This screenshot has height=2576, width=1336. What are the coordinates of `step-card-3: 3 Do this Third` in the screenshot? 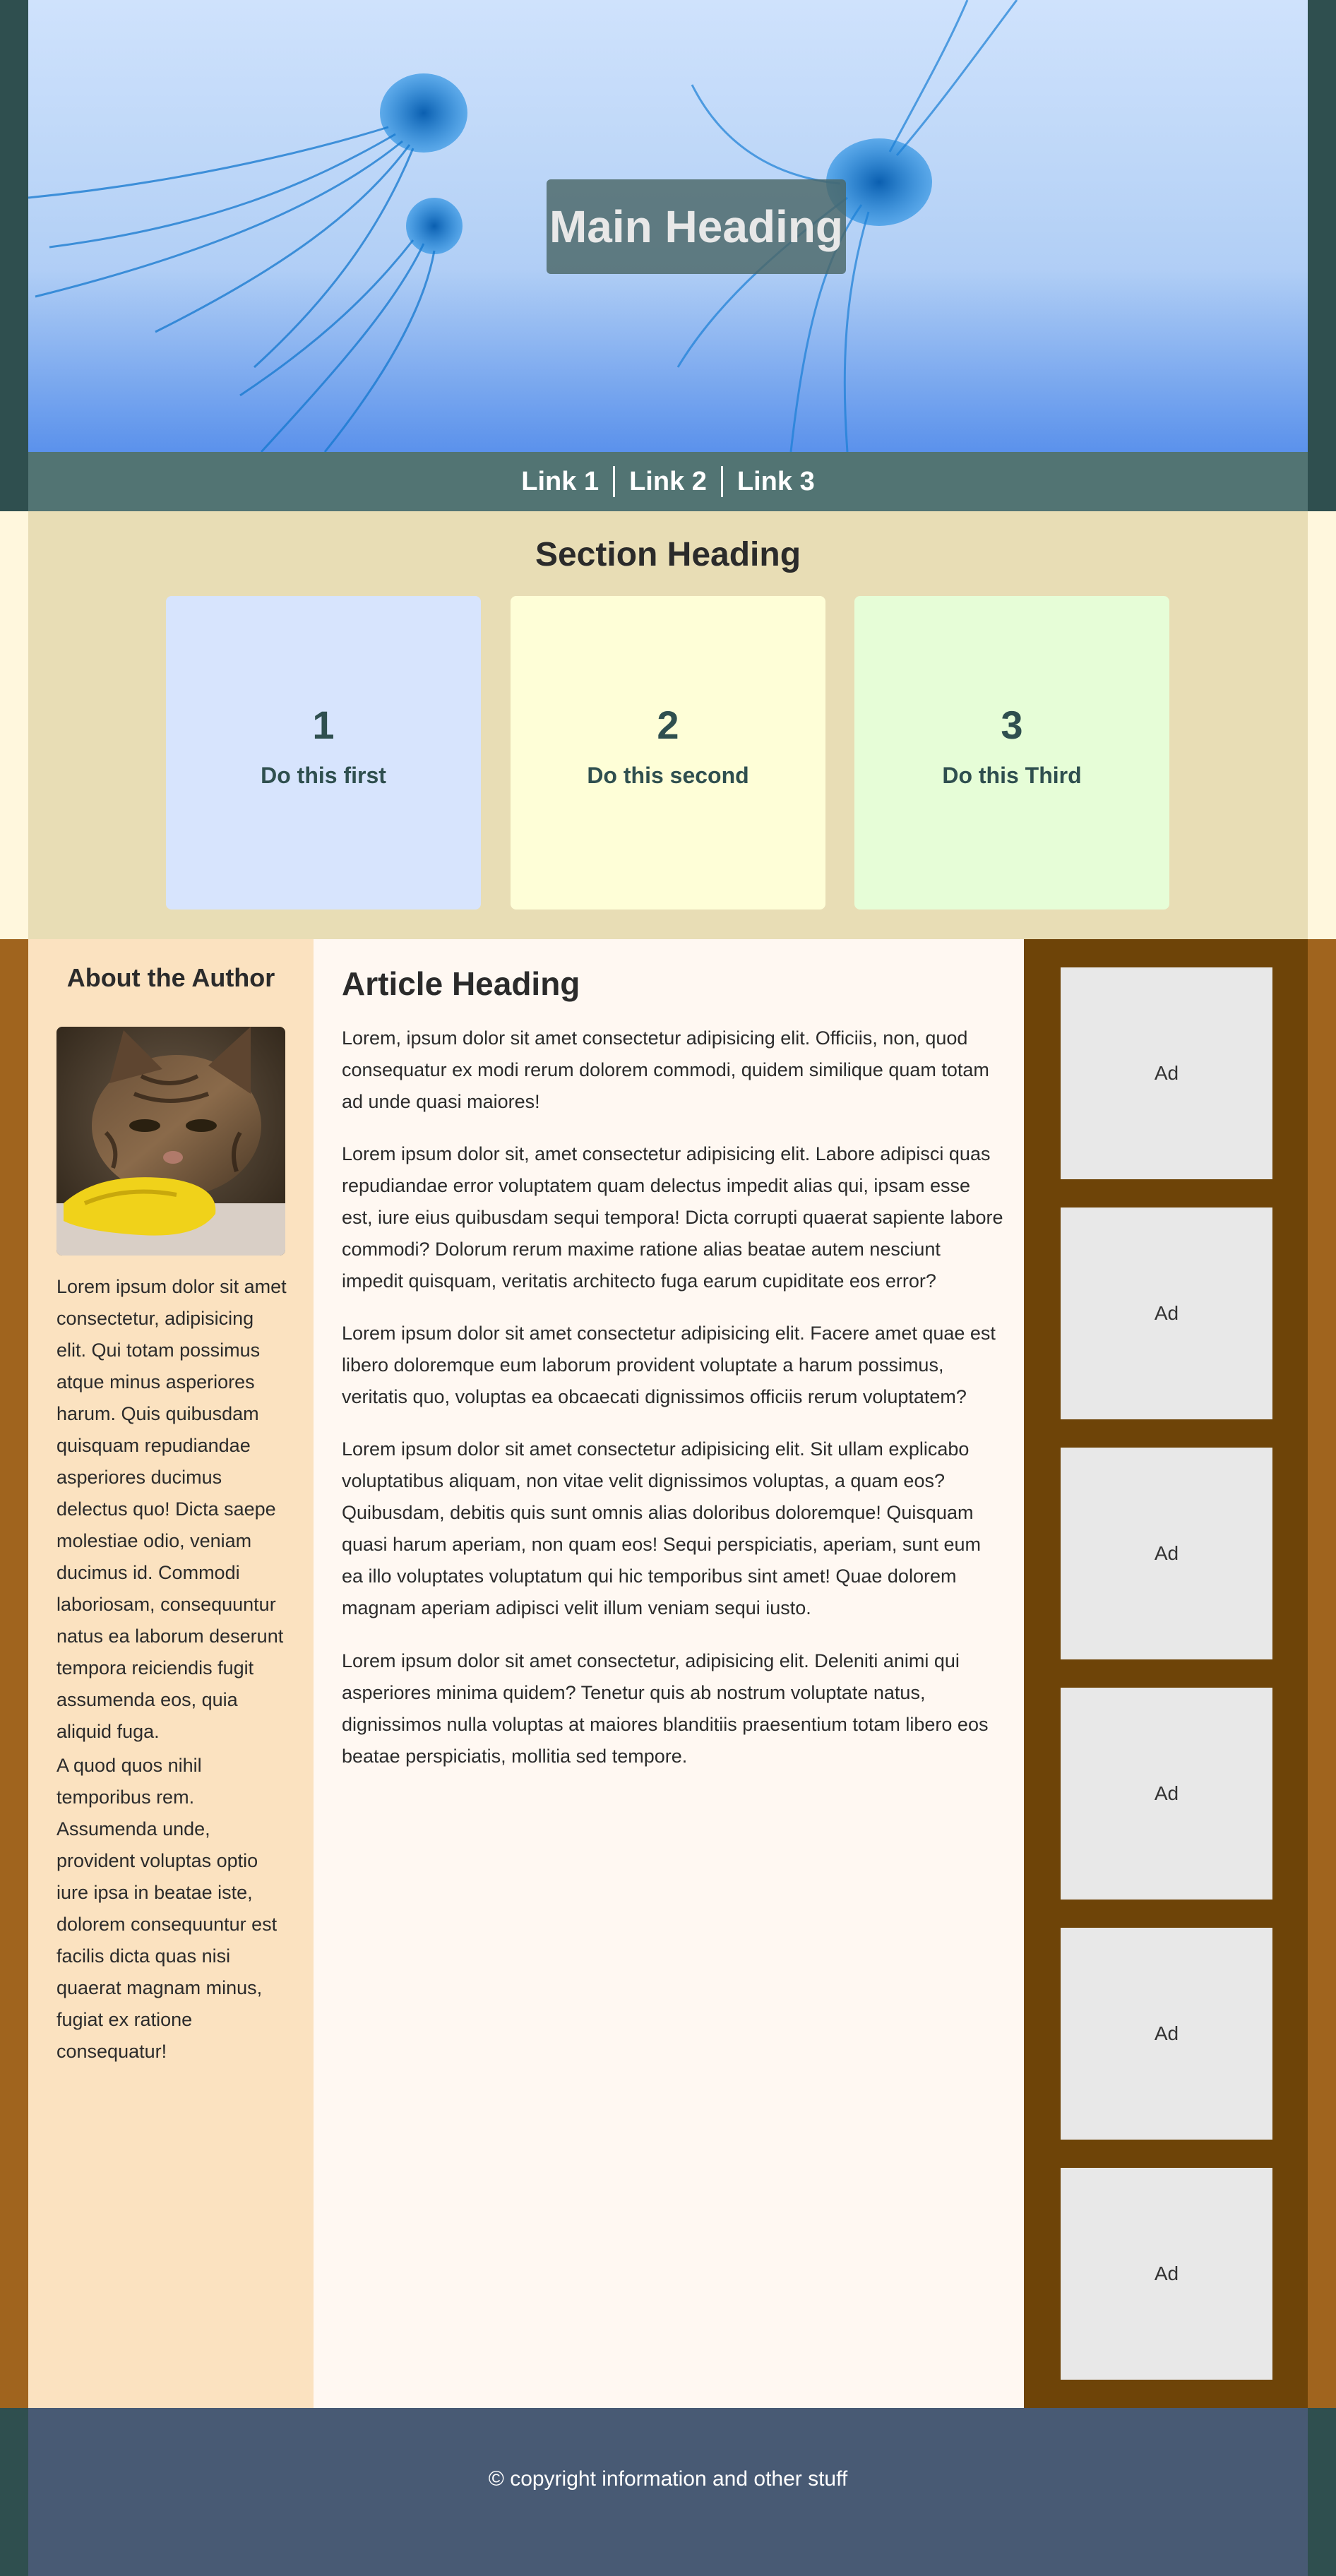 It's located at (1011, 753).